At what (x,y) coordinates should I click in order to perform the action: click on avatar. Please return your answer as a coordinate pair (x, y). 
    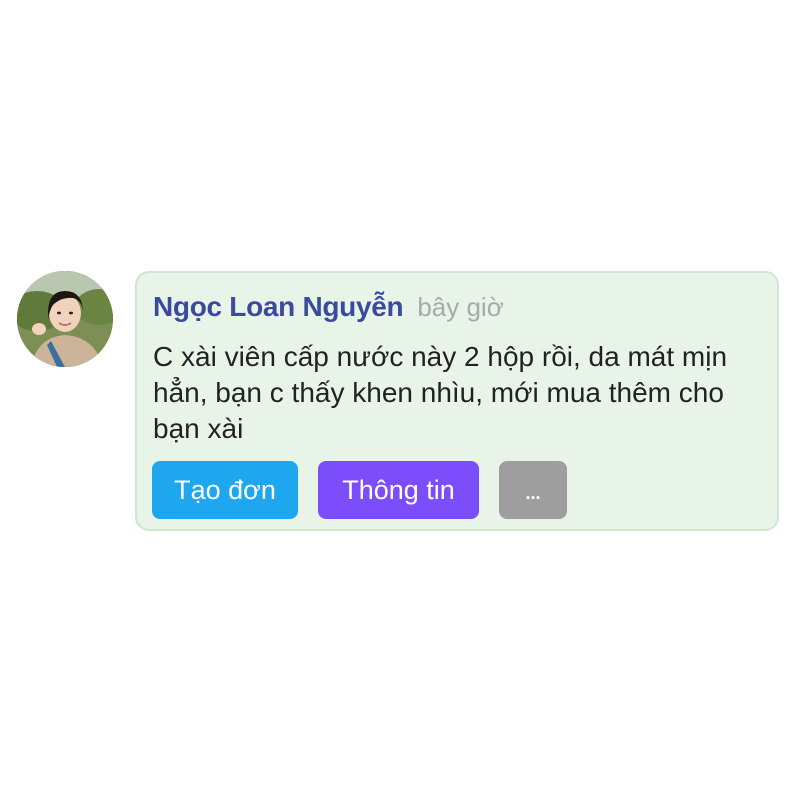
    Looking at the image, I should click on (65, 319).